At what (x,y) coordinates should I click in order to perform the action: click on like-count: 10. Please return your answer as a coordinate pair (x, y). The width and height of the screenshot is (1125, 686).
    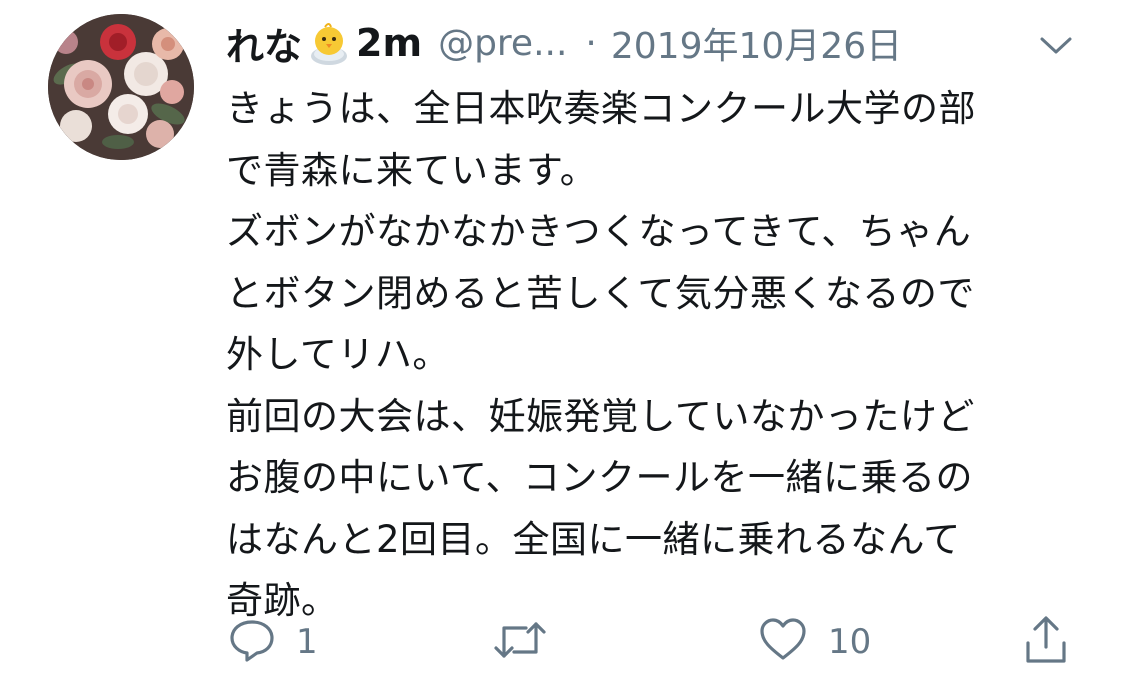
    Looking at the image, I should click on (850, 642).